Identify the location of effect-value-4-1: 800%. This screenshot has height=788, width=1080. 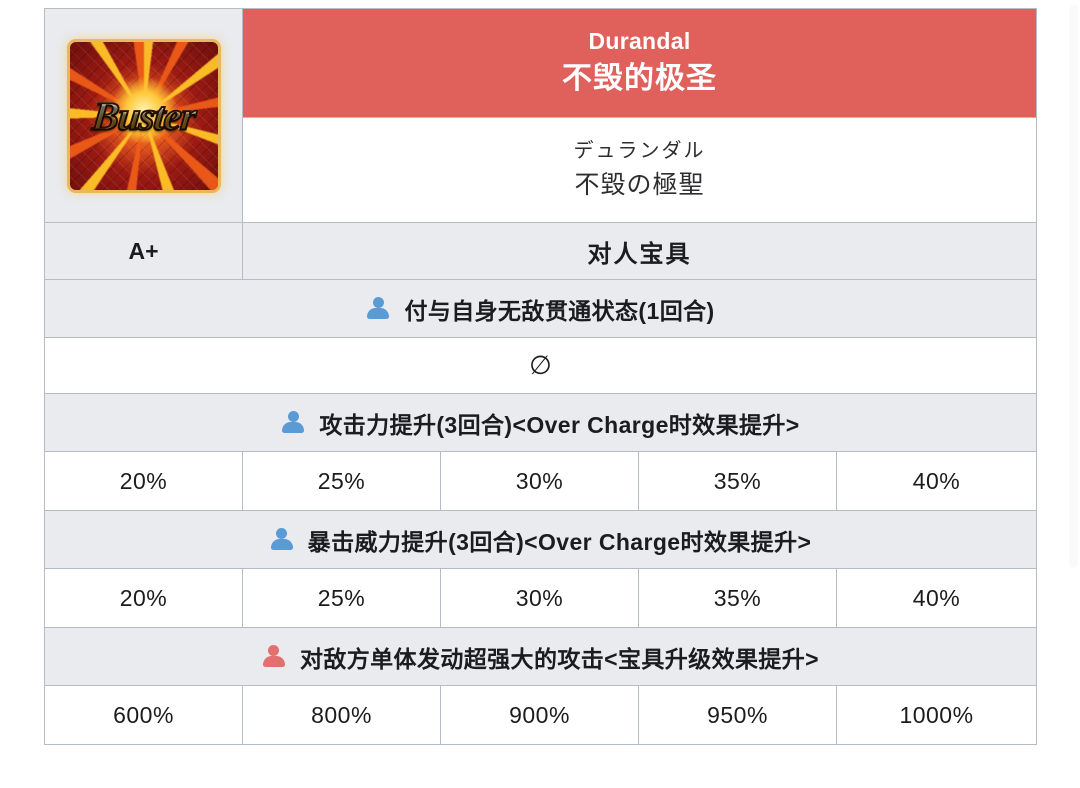
(341, 715).